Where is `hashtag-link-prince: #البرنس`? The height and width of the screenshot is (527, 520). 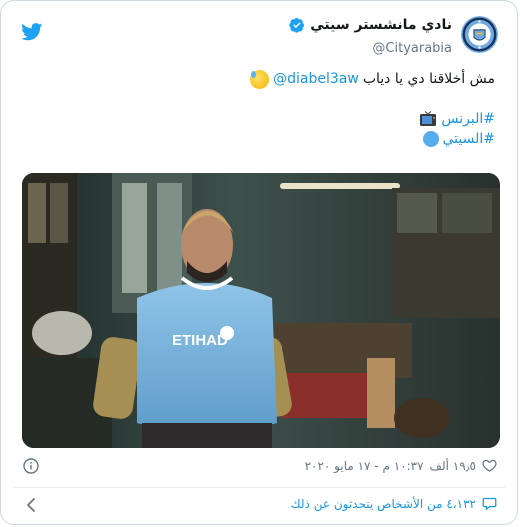
hashtag-link-prince: #البرنس is located at coordinates (468, 119).